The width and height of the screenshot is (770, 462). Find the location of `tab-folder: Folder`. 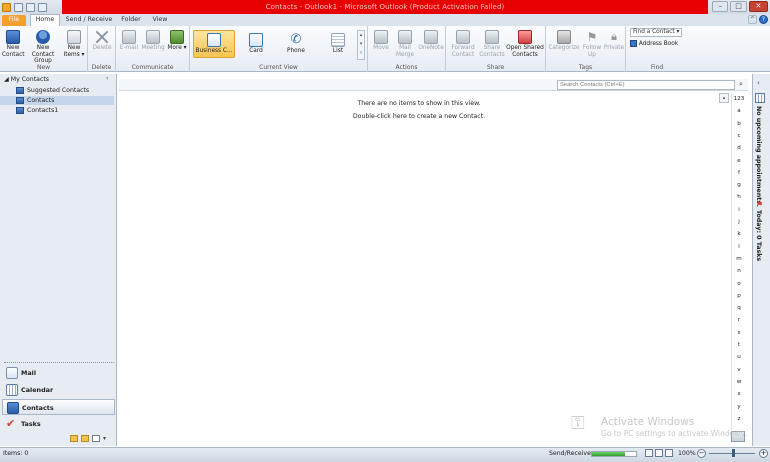

tab-folder: Folder is located at coordinates (131, 20).